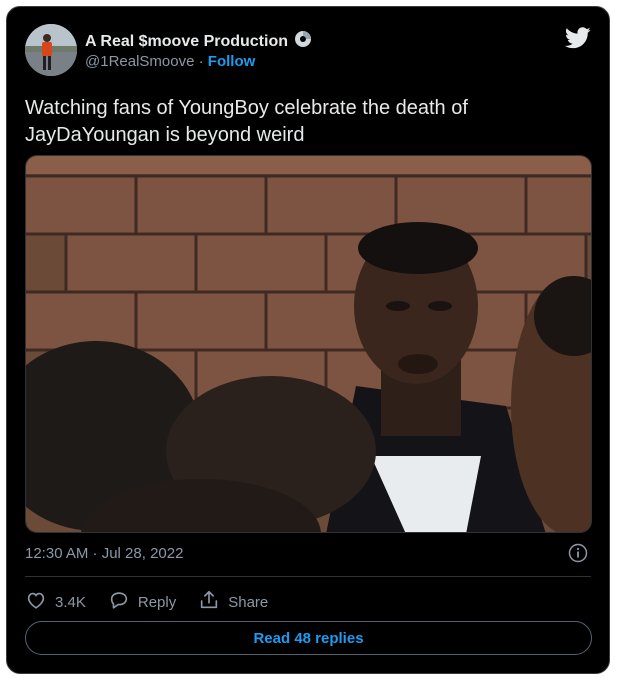 The width and height of the screenshot is (619, 683). What do you see at coordinates (36, 602) in the screenshot?
I see `heart-icon` at bounding box center [36, 602].